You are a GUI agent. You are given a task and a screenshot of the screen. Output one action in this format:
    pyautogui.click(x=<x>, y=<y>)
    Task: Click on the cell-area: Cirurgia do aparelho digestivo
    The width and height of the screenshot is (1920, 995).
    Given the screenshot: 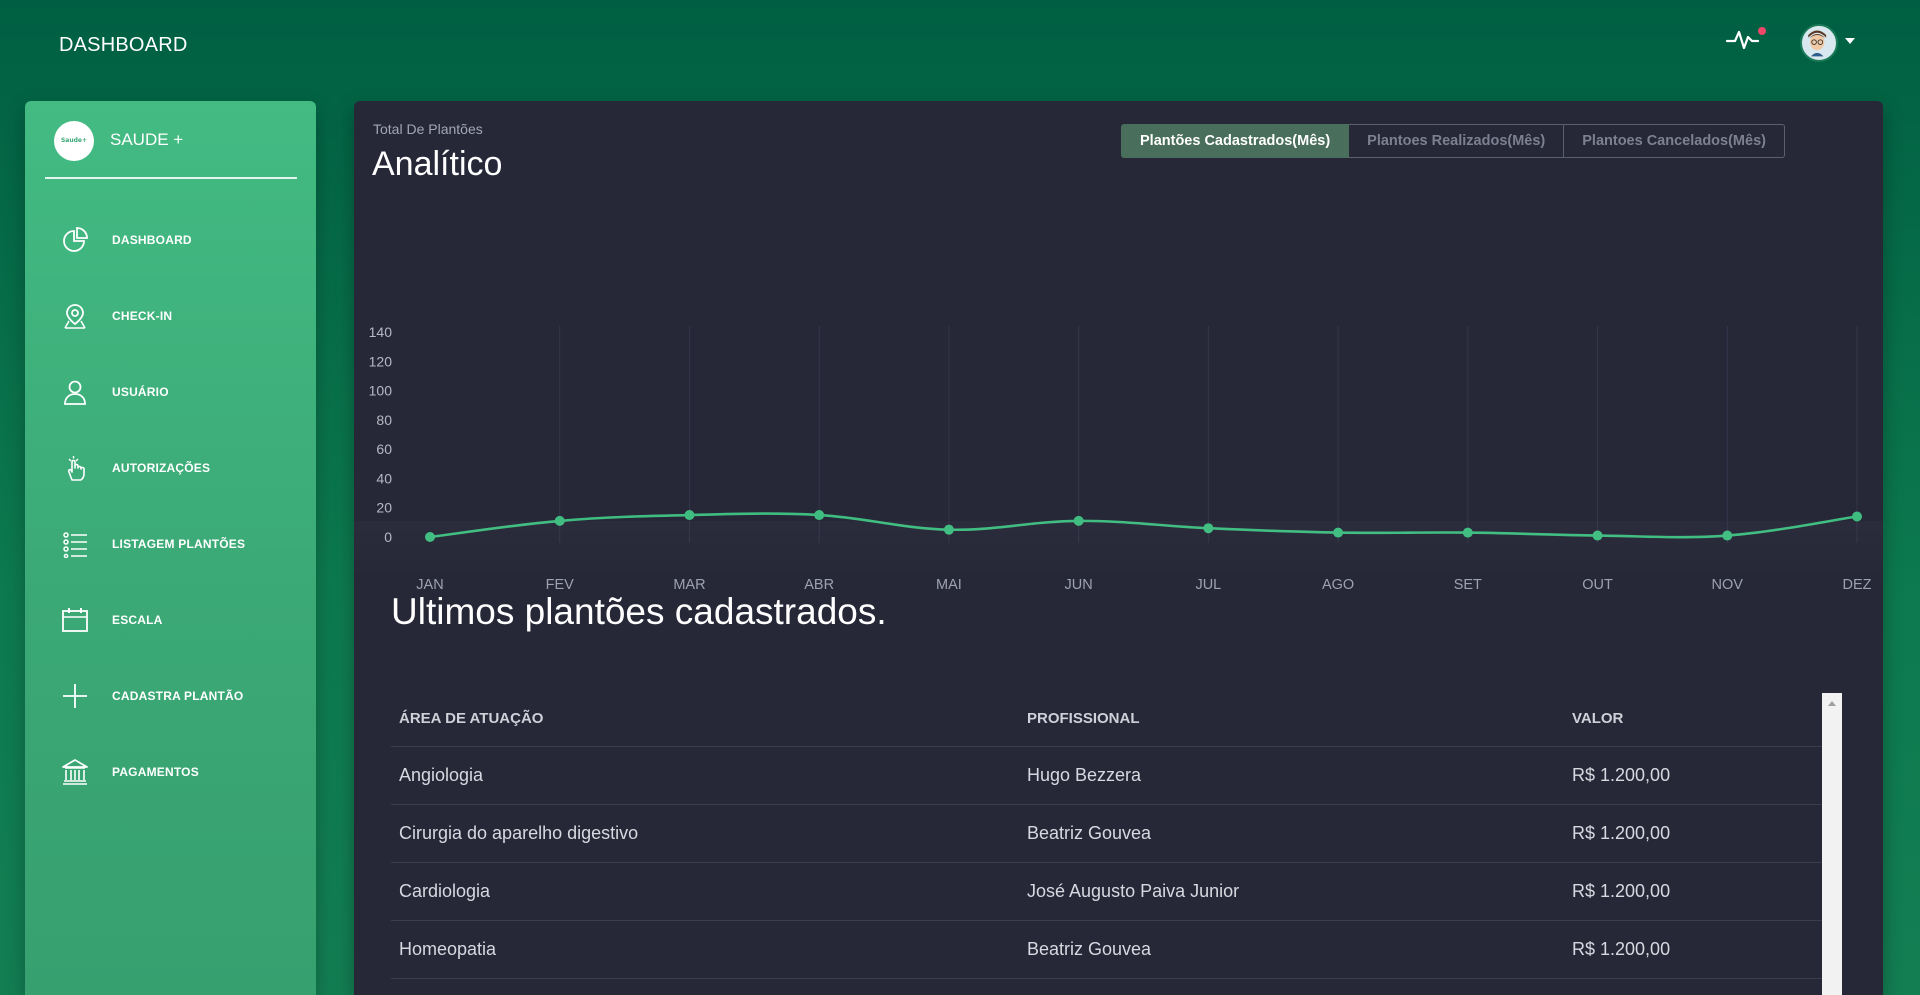 What is the action you would take?
    pyautogui.click(x=519, y=833)
    